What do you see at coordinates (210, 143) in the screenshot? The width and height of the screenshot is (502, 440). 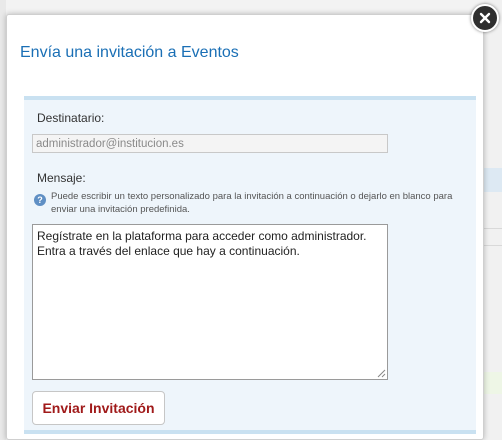 I see `recipient-field` at bounding box center [210, 143].